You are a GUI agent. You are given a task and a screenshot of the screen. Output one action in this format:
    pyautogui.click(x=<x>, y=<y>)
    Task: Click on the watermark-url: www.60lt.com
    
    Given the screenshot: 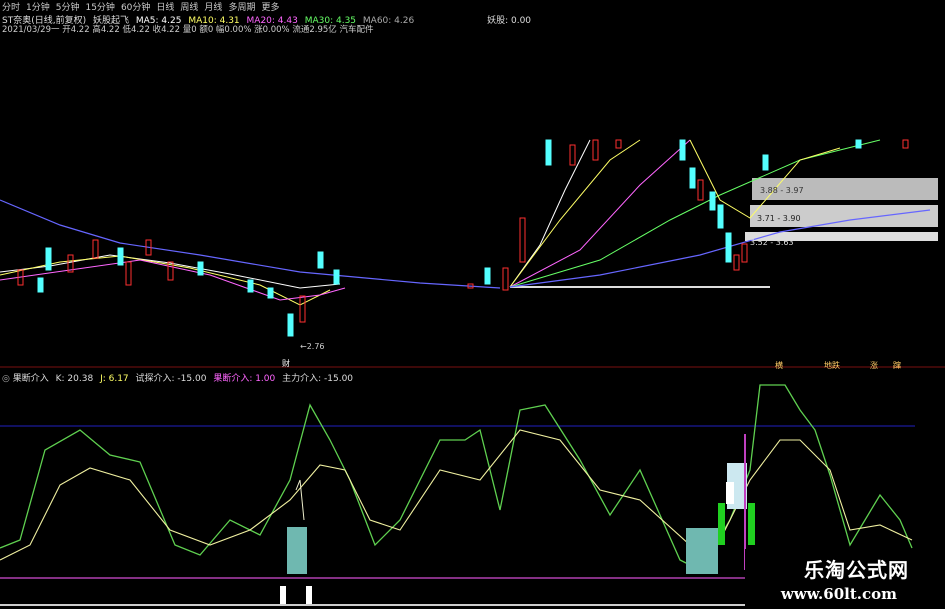 What is the action you would take?
    pyautogui.click(x=838, y=594)
    